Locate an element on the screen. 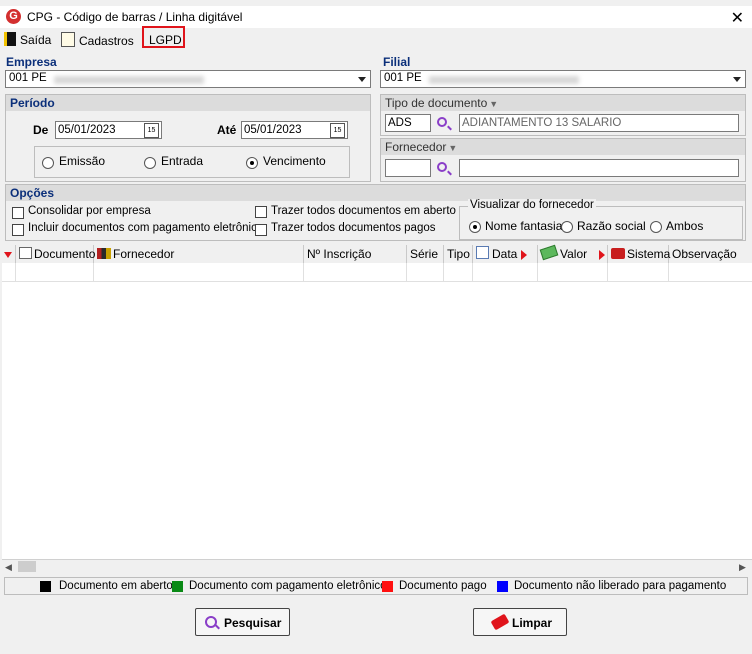 This screenshot has height=654, width=752. grid-indicator-column is located at coordinates (9, 254).